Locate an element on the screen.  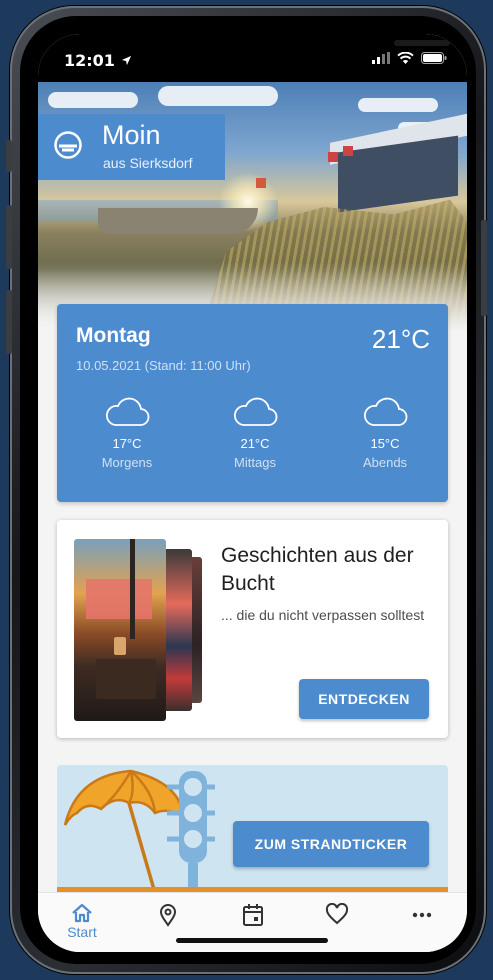
greeting-banner: Moin aus Sierksdorf is located at coordinates (131, 147).